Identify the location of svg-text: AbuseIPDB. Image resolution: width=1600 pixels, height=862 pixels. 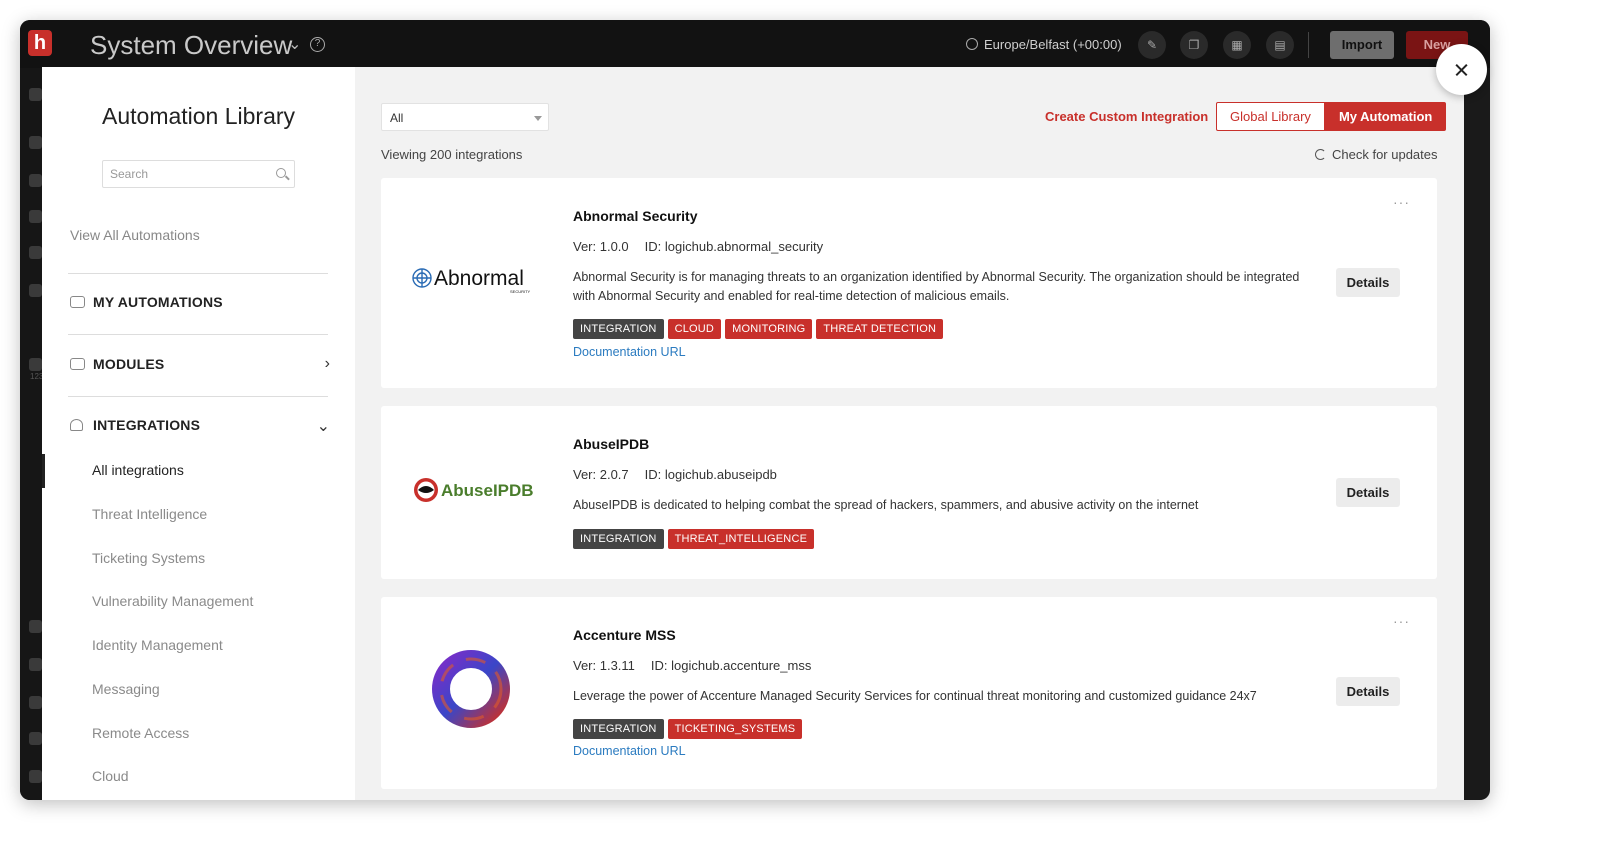
(487, 490).